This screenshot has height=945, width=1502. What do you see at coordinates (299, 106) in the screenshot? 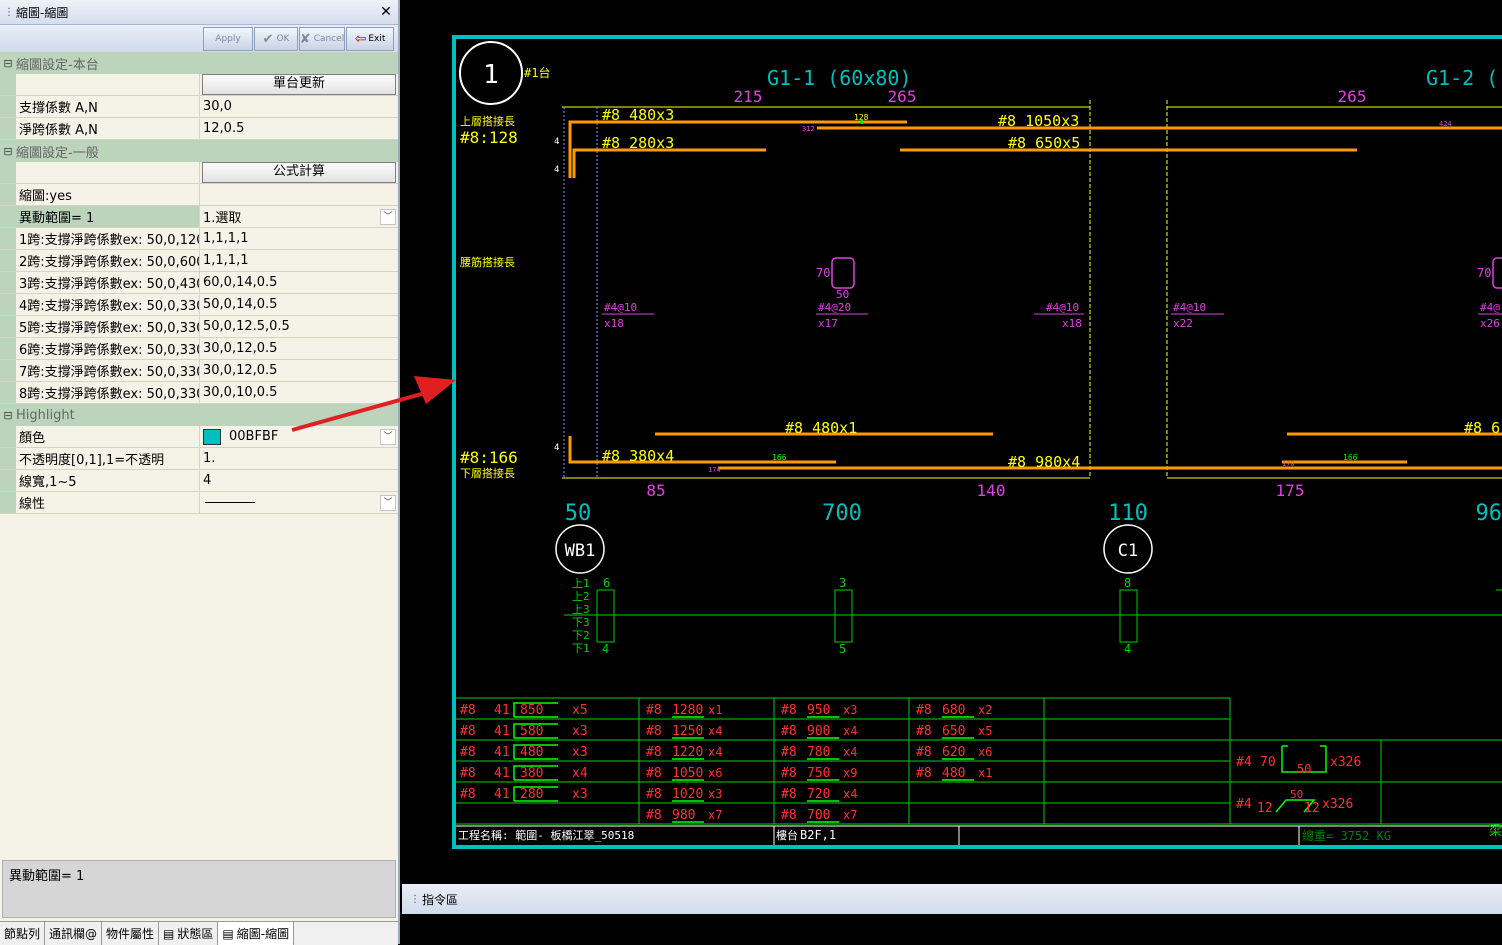
I see `support-input: 30,0` at bounding box center [299, 106].